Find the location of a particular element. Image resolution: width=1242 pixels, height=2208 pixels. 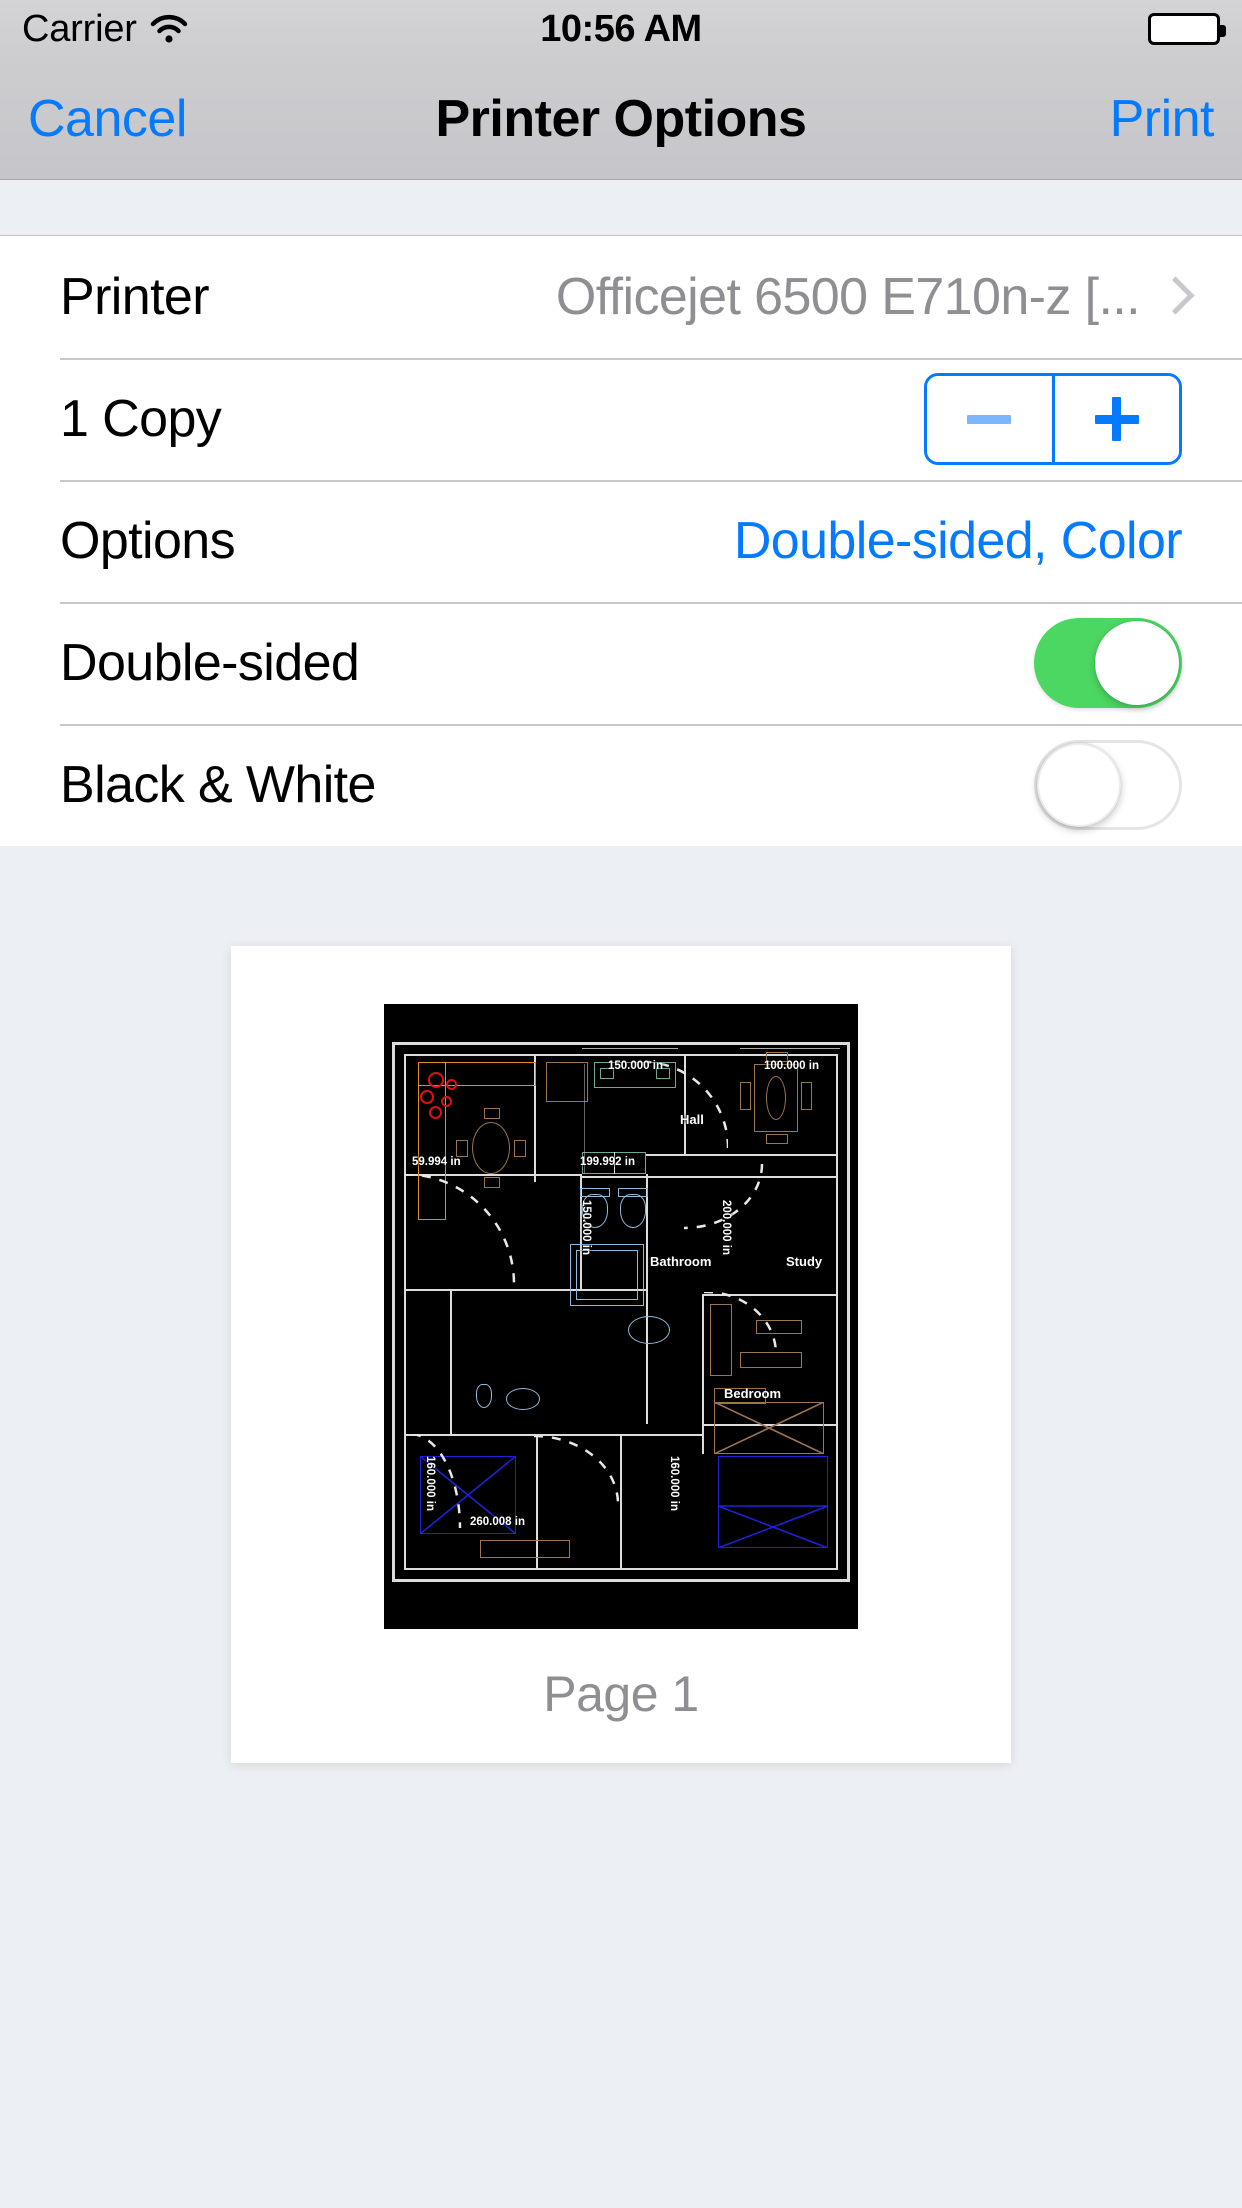

navigation-bar: Cancel Printer Options Print is located at coordinates (621, 119).